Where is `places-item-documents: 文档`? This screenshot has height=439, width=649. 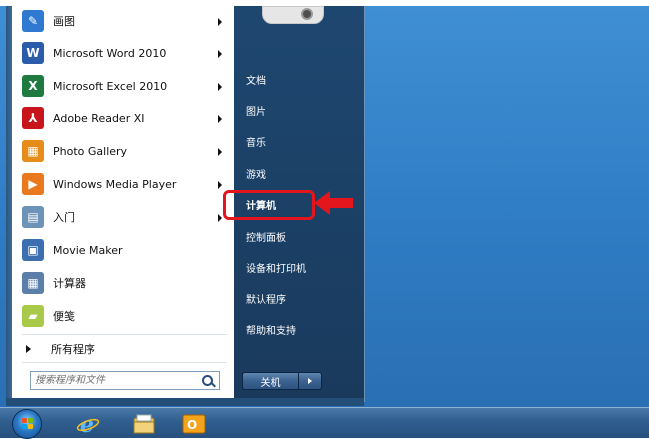 places-item-documents: 文档 is located at coordinates (256, 79).